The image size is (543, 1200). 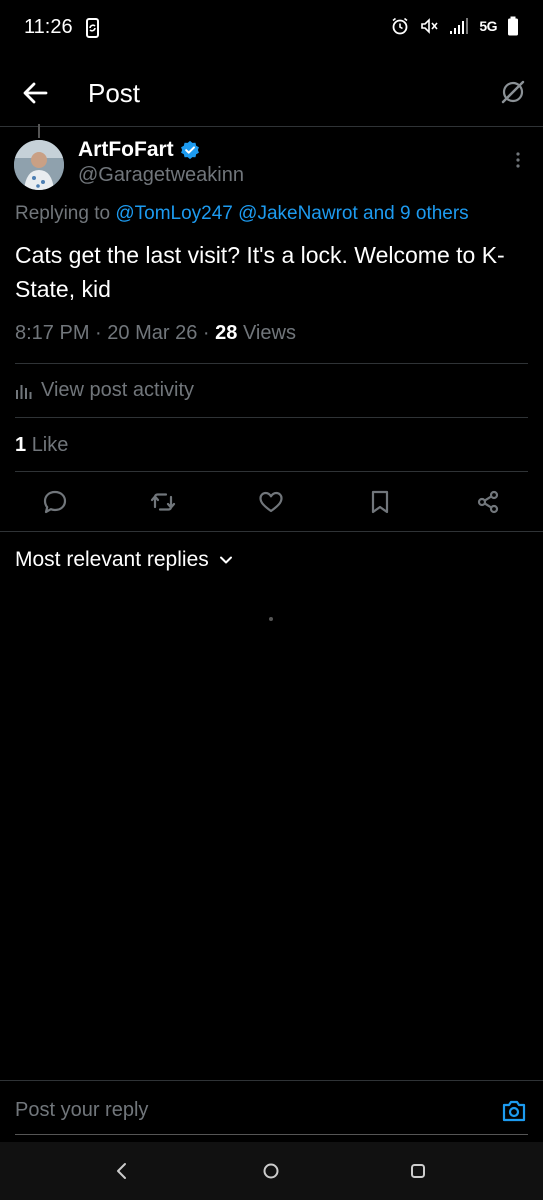 I want to click on replying-prefix: Replying to, so click(x=63, y=213).